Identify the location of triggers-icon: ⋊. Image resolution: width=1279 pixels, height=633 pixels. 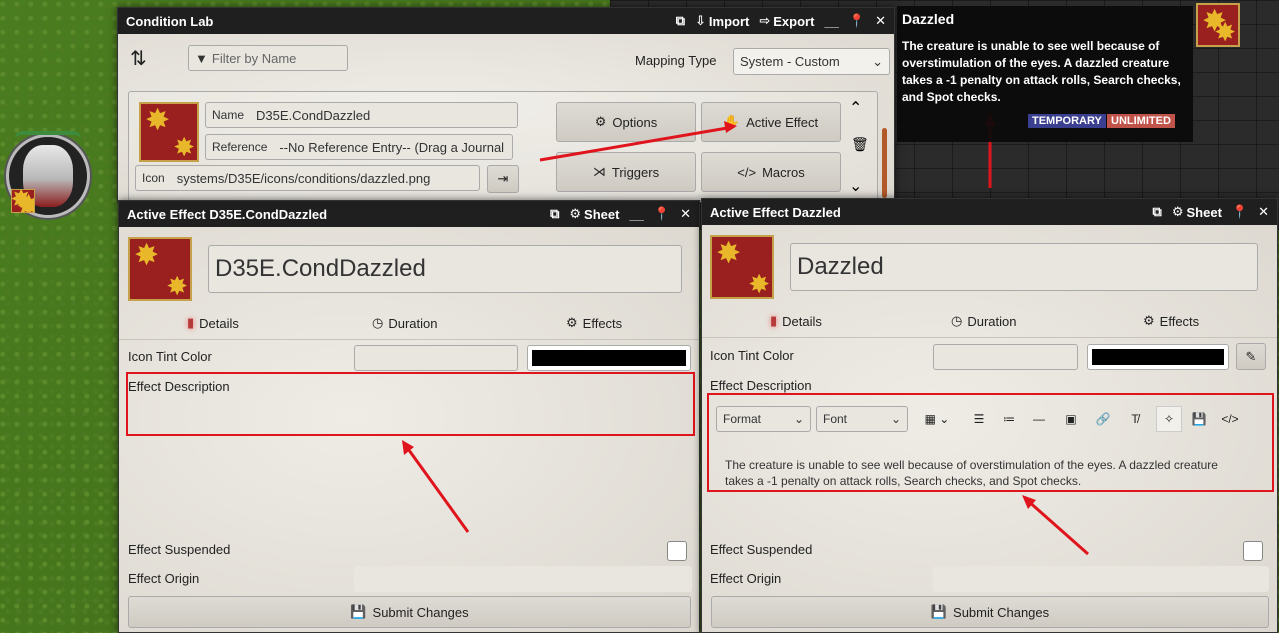
(599, 171).